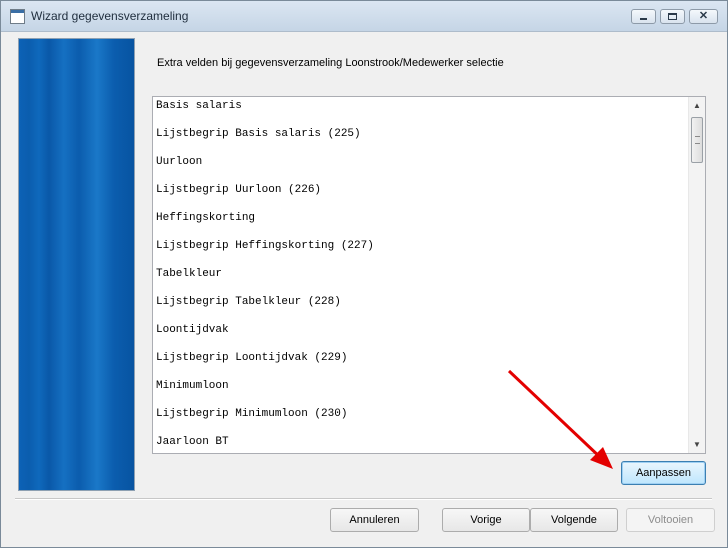 This screenshot has width=728, height=548. Describe the element at coordinates (560, 419) in the screenshot. I see `annotation-arrow-icon` at that location.